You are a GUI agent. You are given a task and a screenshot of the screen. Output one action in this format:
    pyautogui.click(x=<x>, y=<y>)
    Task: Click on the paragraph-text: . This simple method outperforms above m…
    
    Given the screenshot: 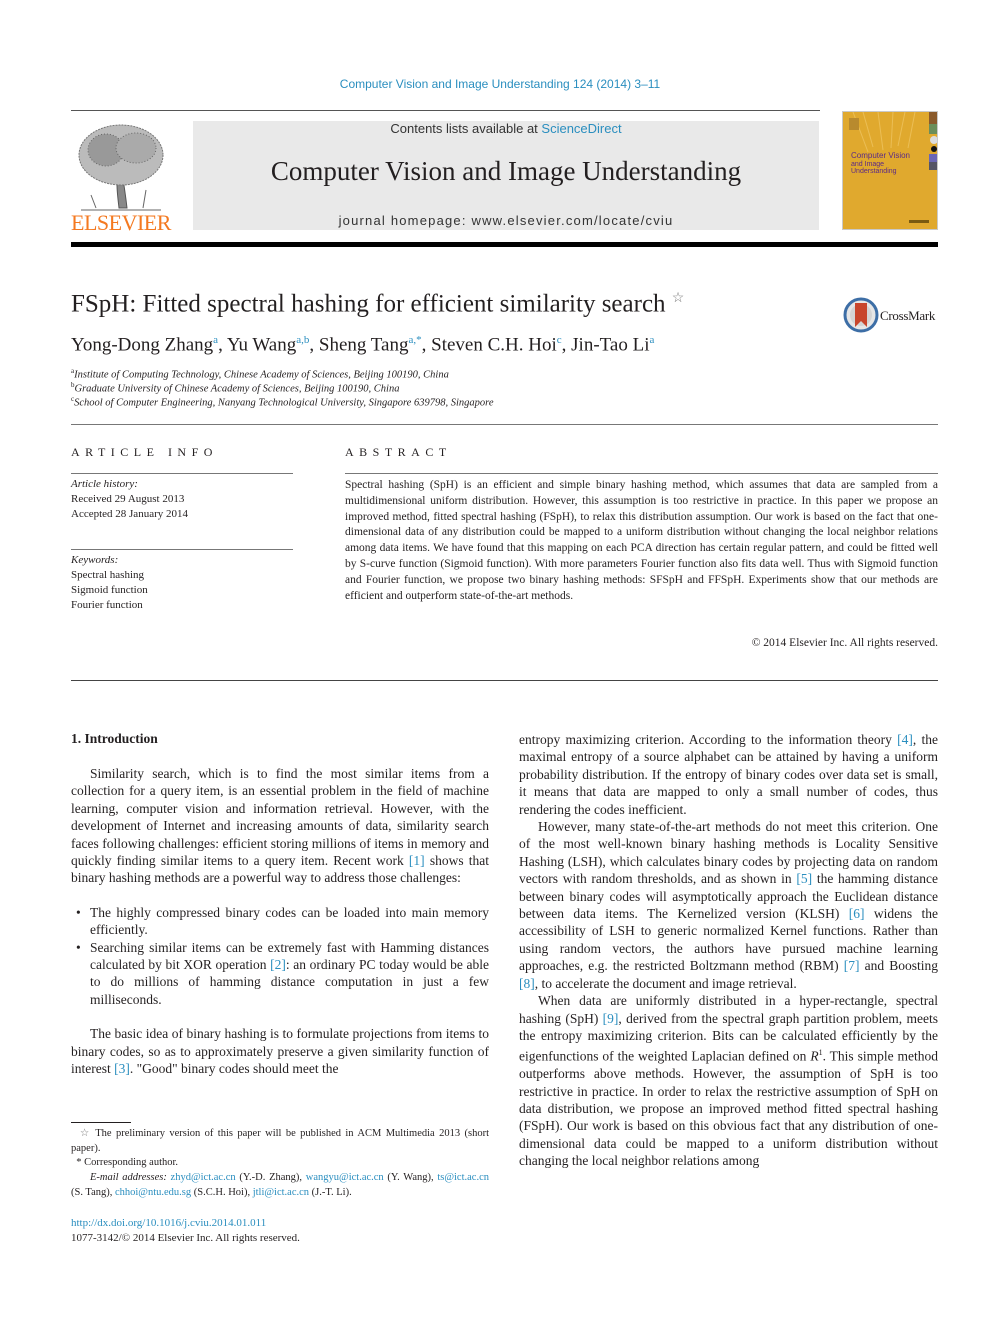 What is the action you would take?
    pyautogui.click(x=728, y=1108)
    